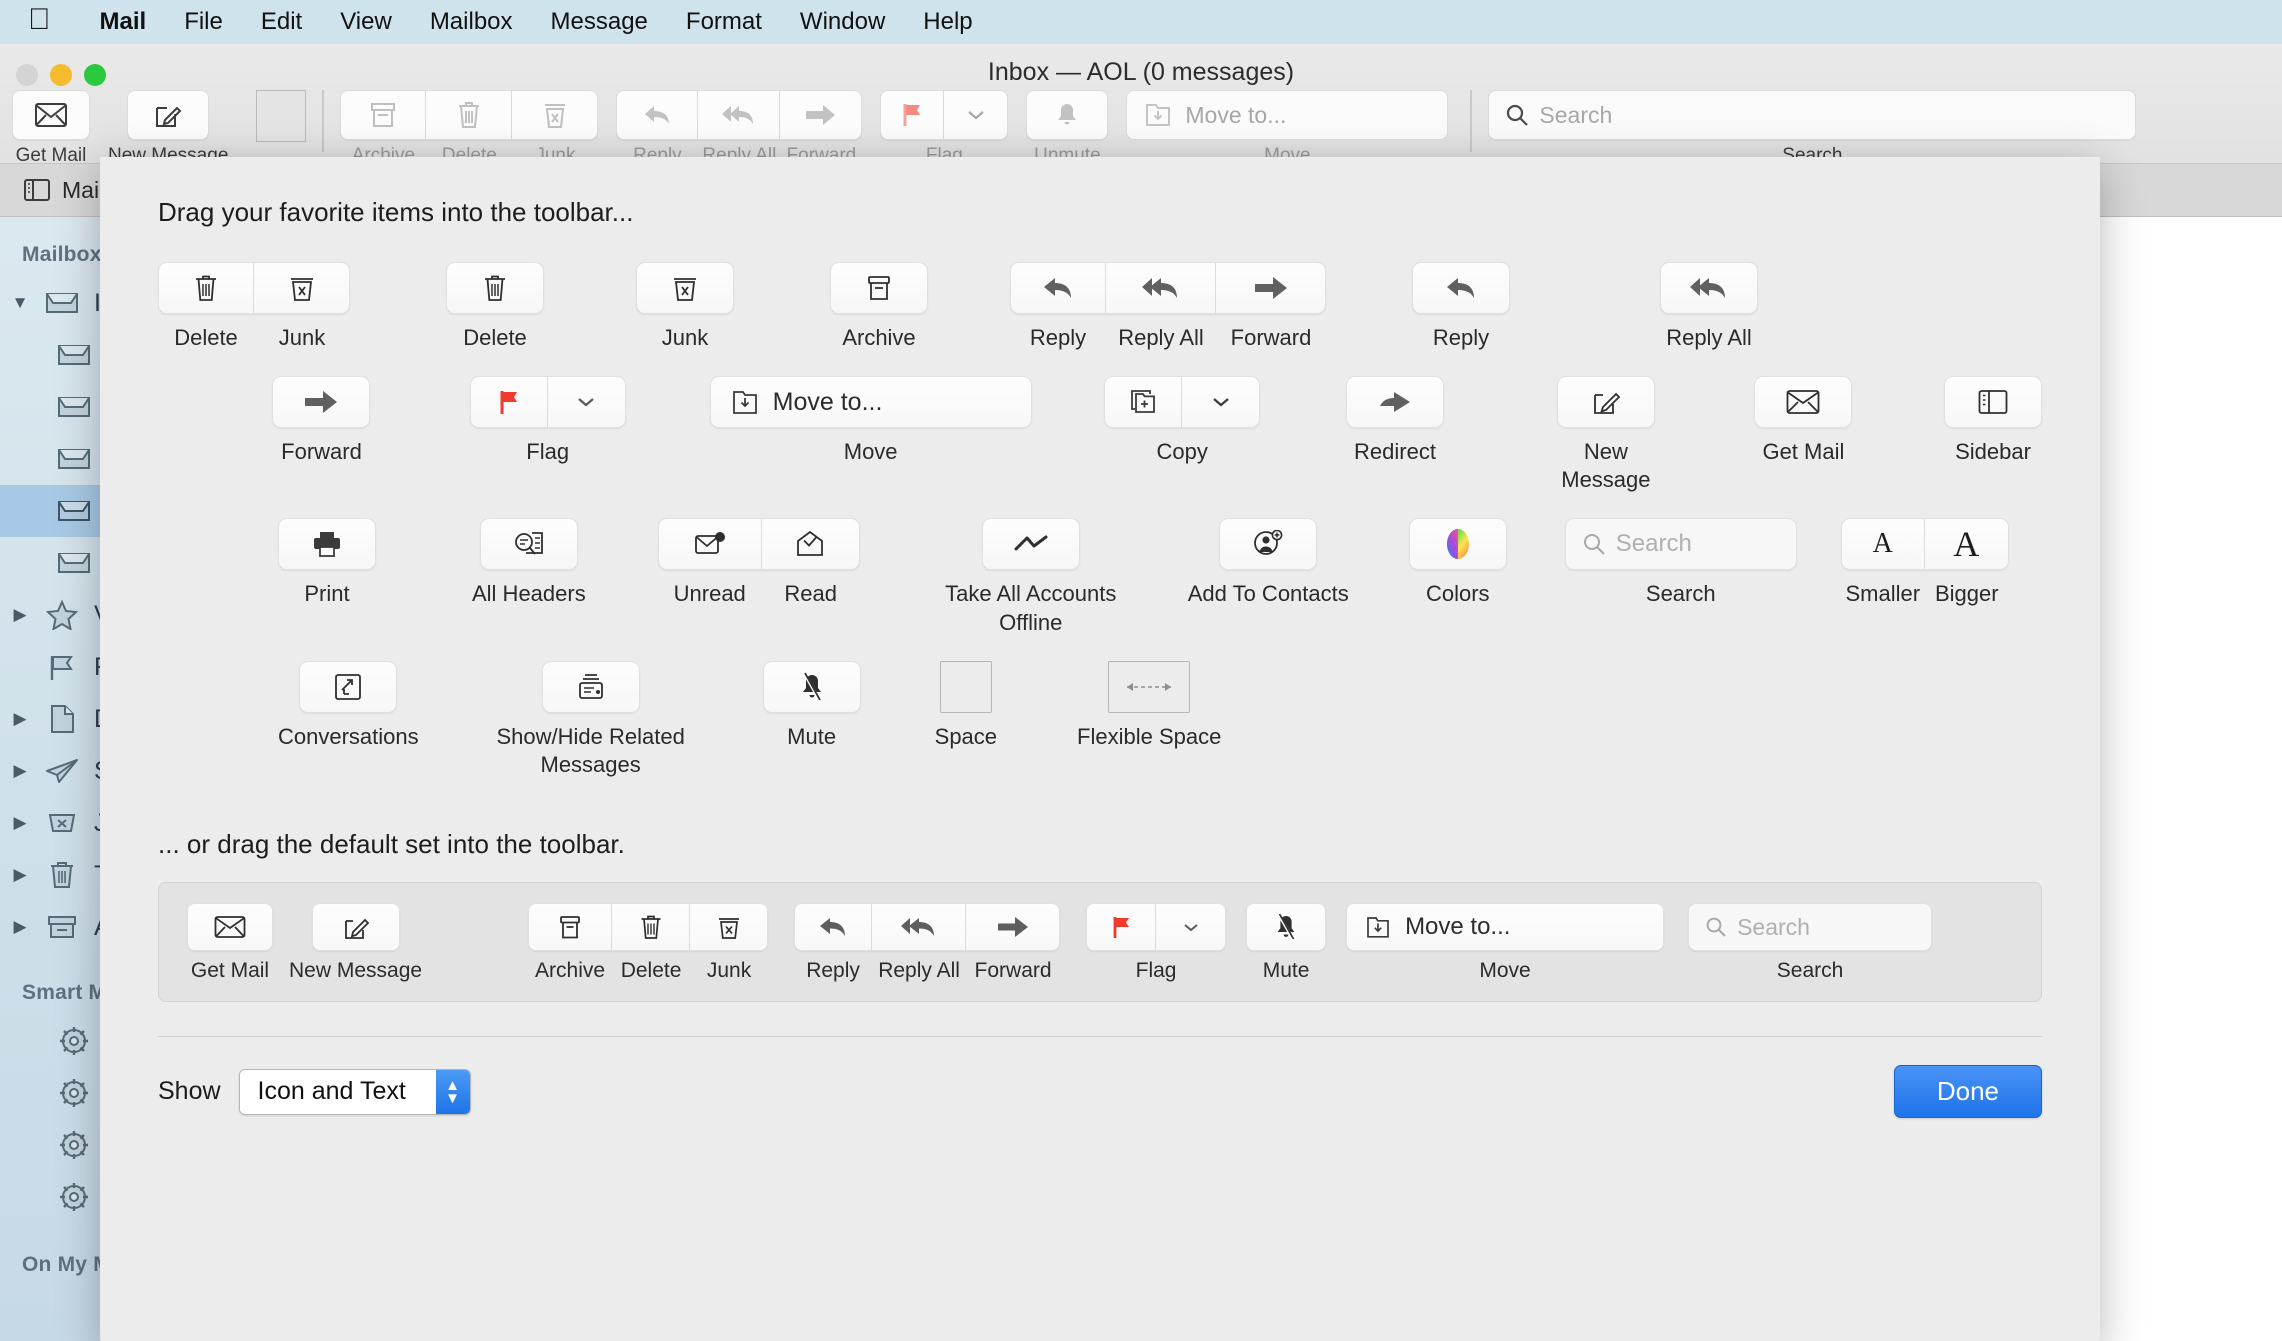  I want to click on palette-get-mail: Get Mail, so click(1803, 421).